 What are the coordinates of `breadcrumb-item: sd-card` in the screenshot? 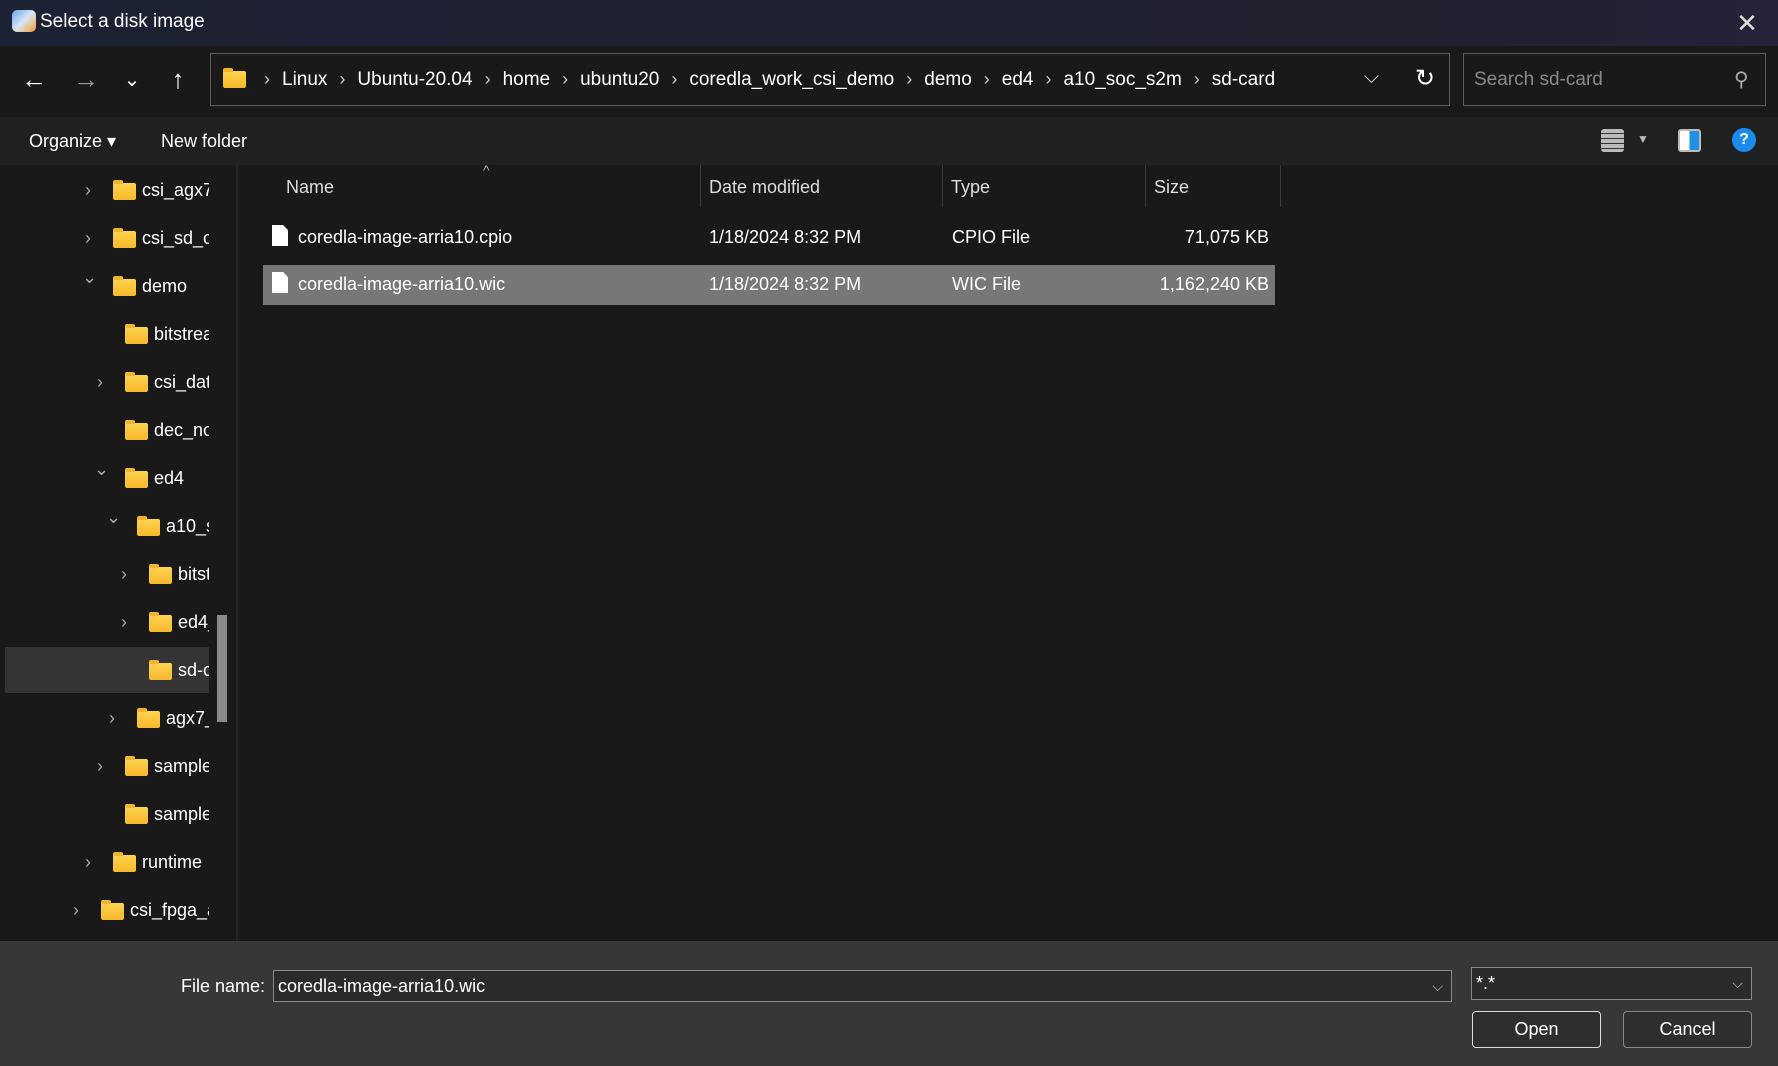 It's located at (1243, 80).